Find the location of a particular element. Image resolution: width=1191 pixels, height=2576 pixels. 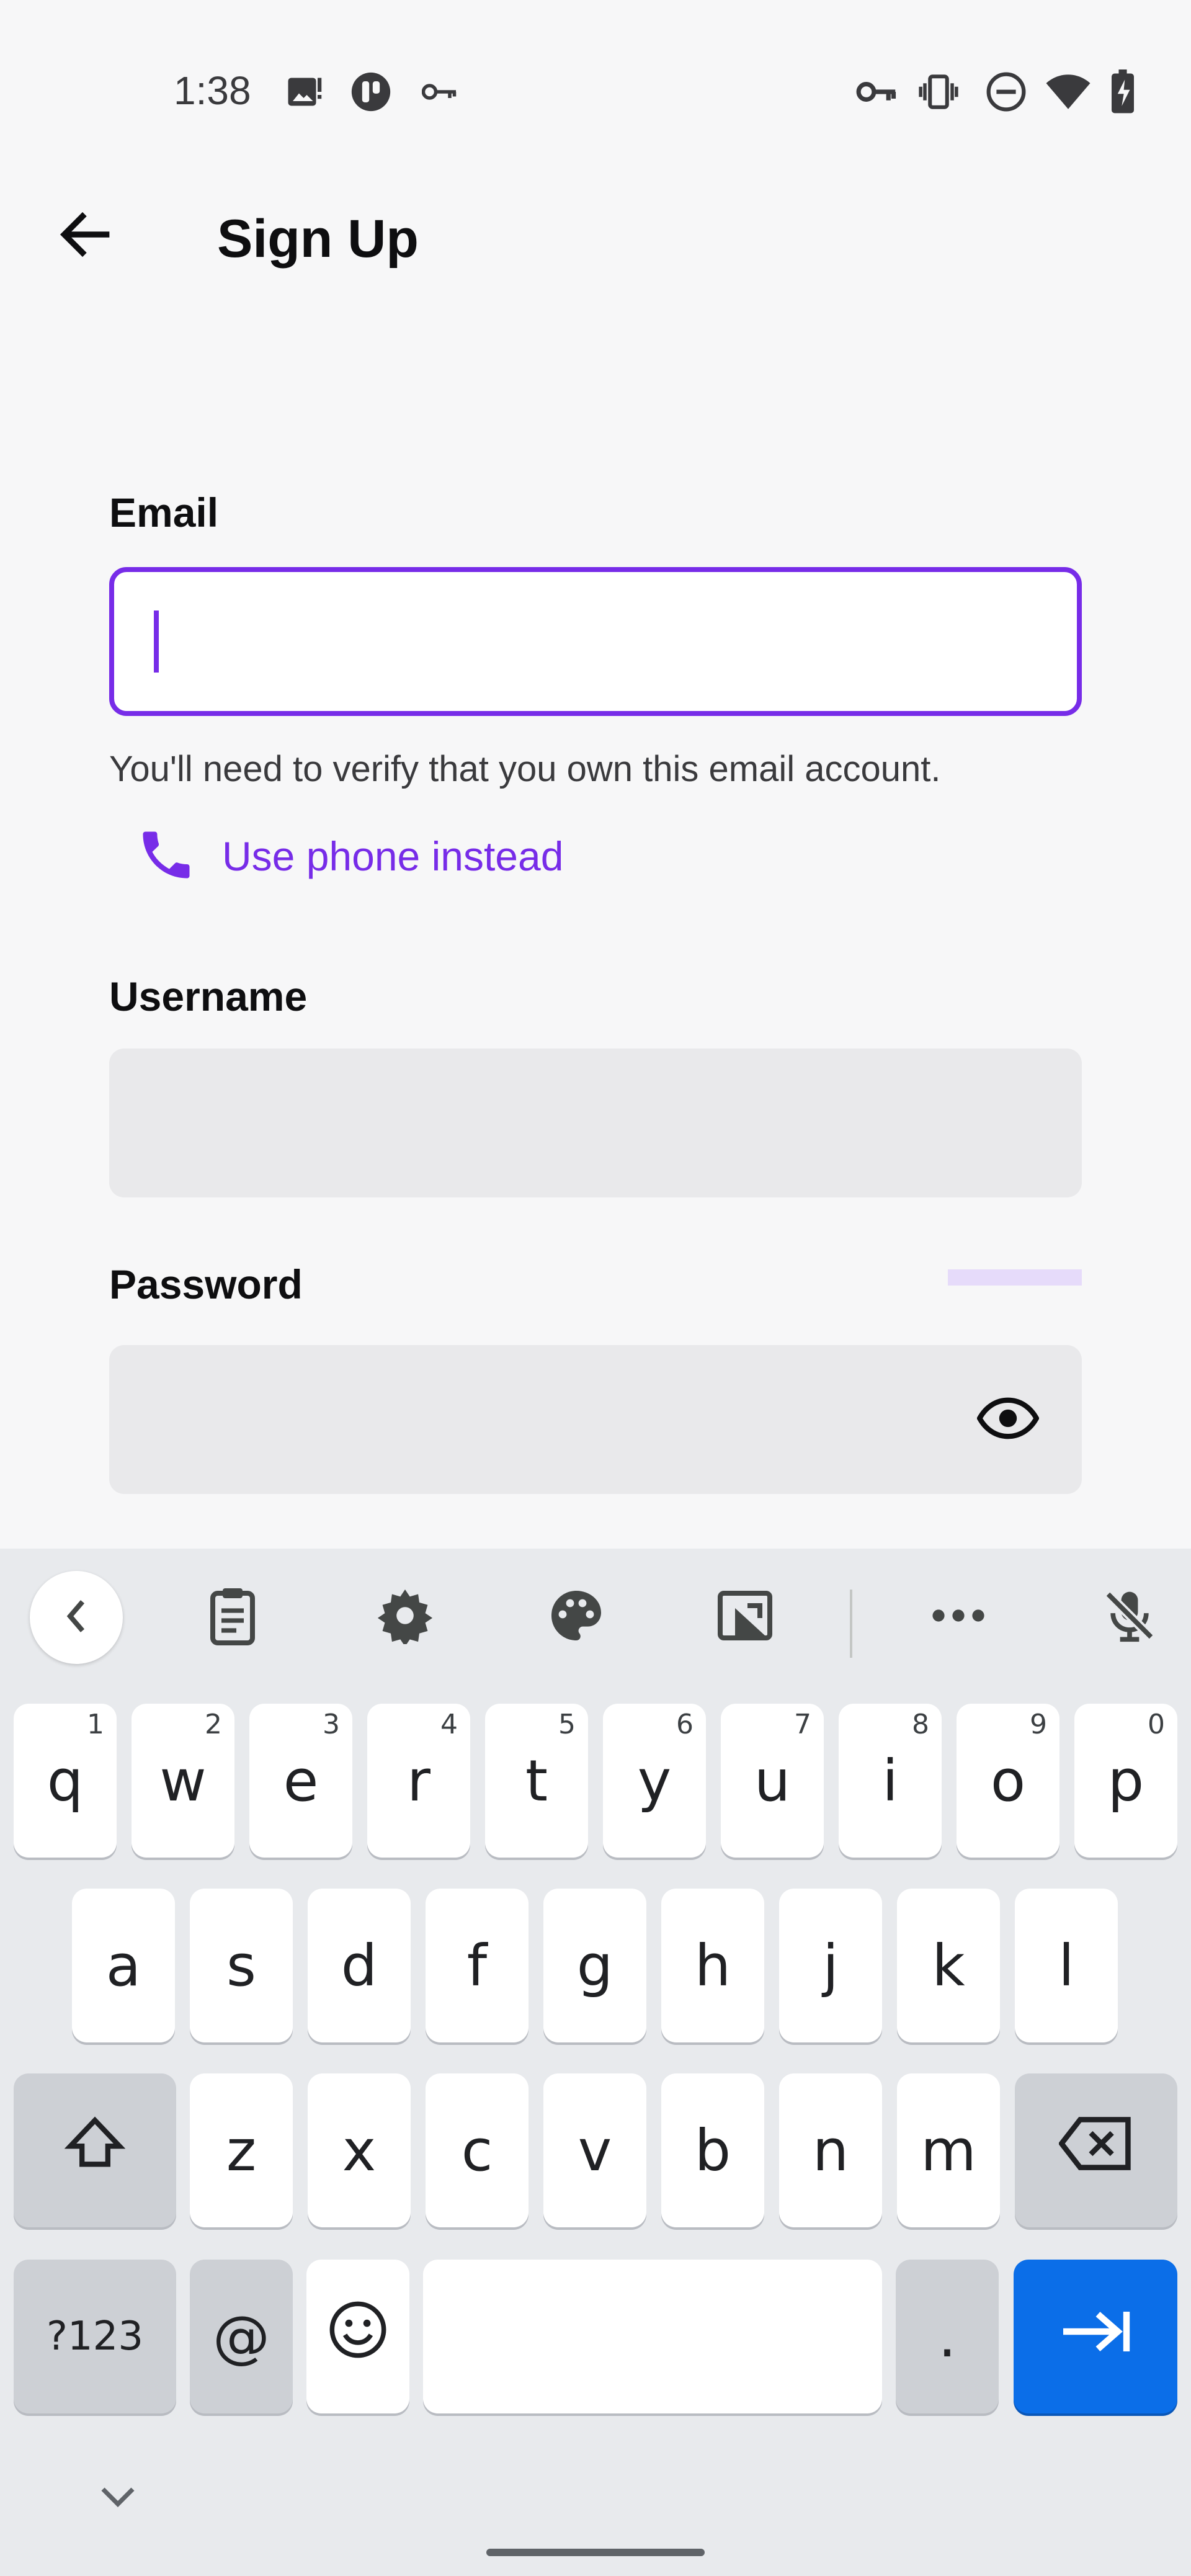

mic-off-icon is located at coordinates (1130, 1617).